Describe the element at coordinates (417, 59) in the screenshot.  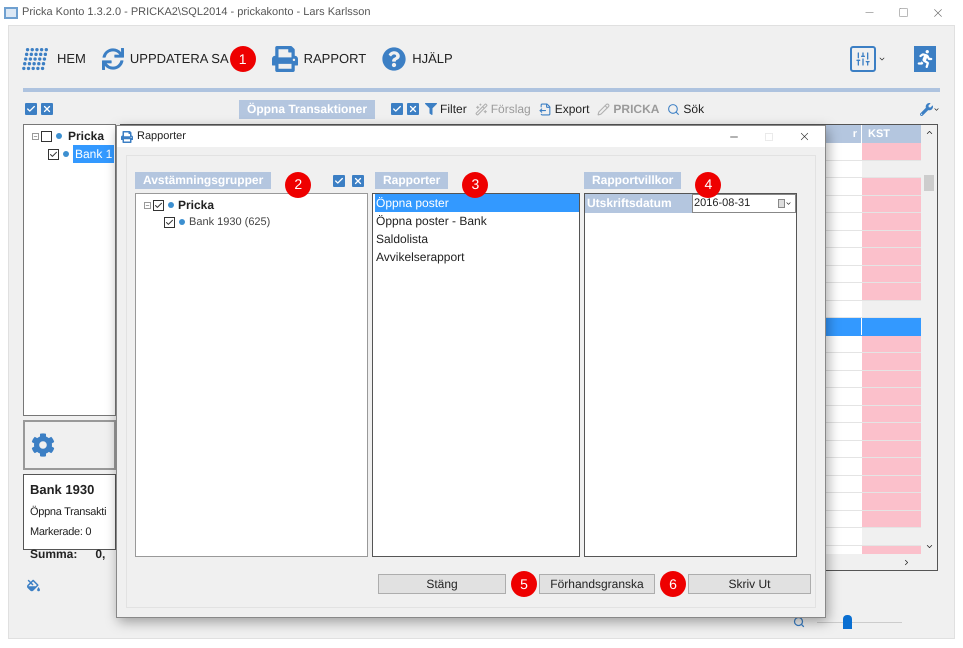
I see `toolbar-button: HJÄLP` at that location.